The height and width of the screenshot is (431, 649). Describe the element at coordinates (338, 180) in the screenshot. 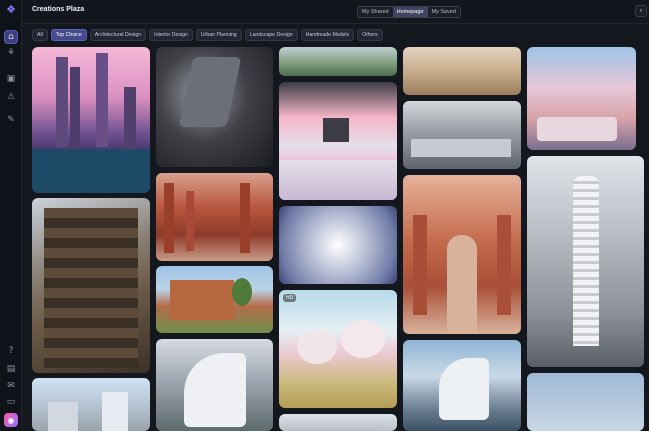

I see `kitchen-counter-image` at that location.